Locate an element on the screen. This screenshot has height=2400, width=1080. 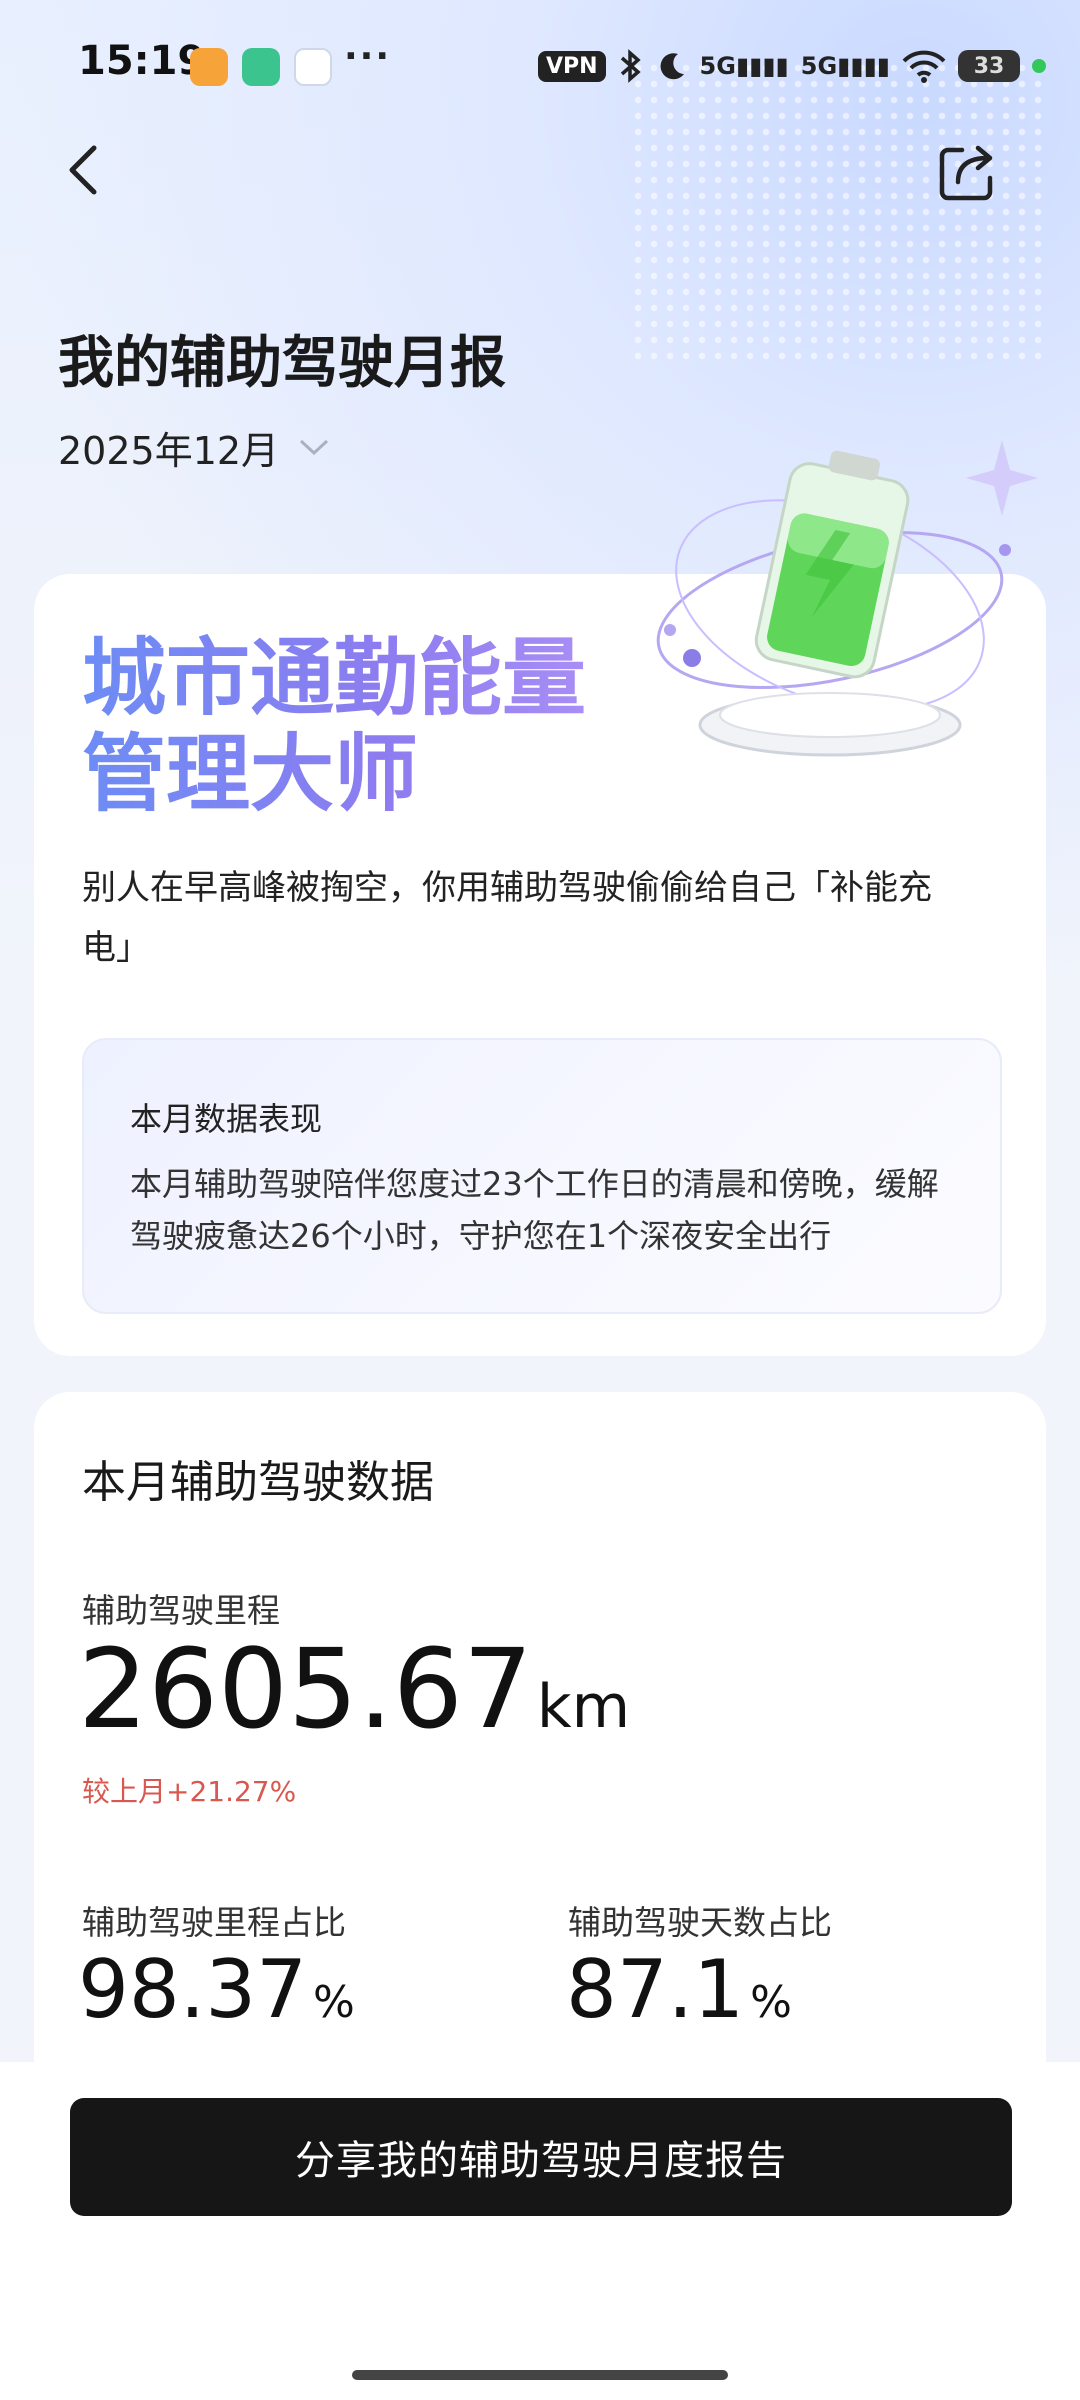
status-bar: 15:19 ··· VPN 5G▮▮▮▮ 5G▮▮▮▮ 33 is located at coordinates (540, 65).